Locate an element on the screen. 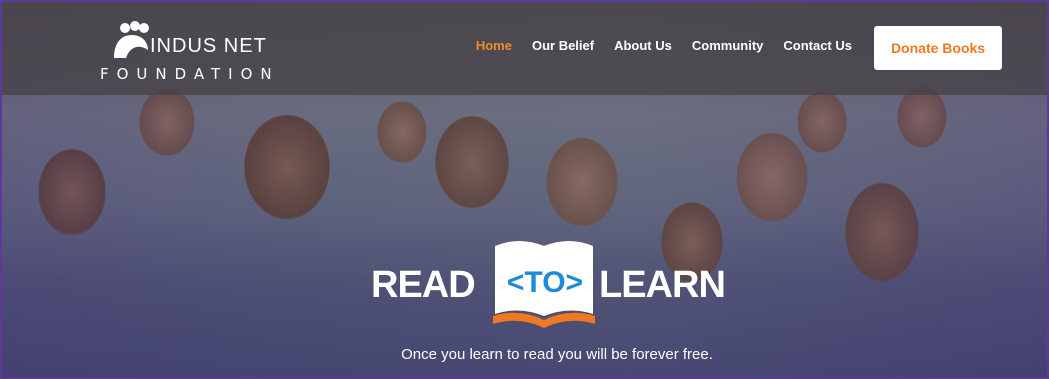 Image resolution: width=1049 pixels, height=379 pixels. nav-about-us: About Us is located at coordinates (643, 45).